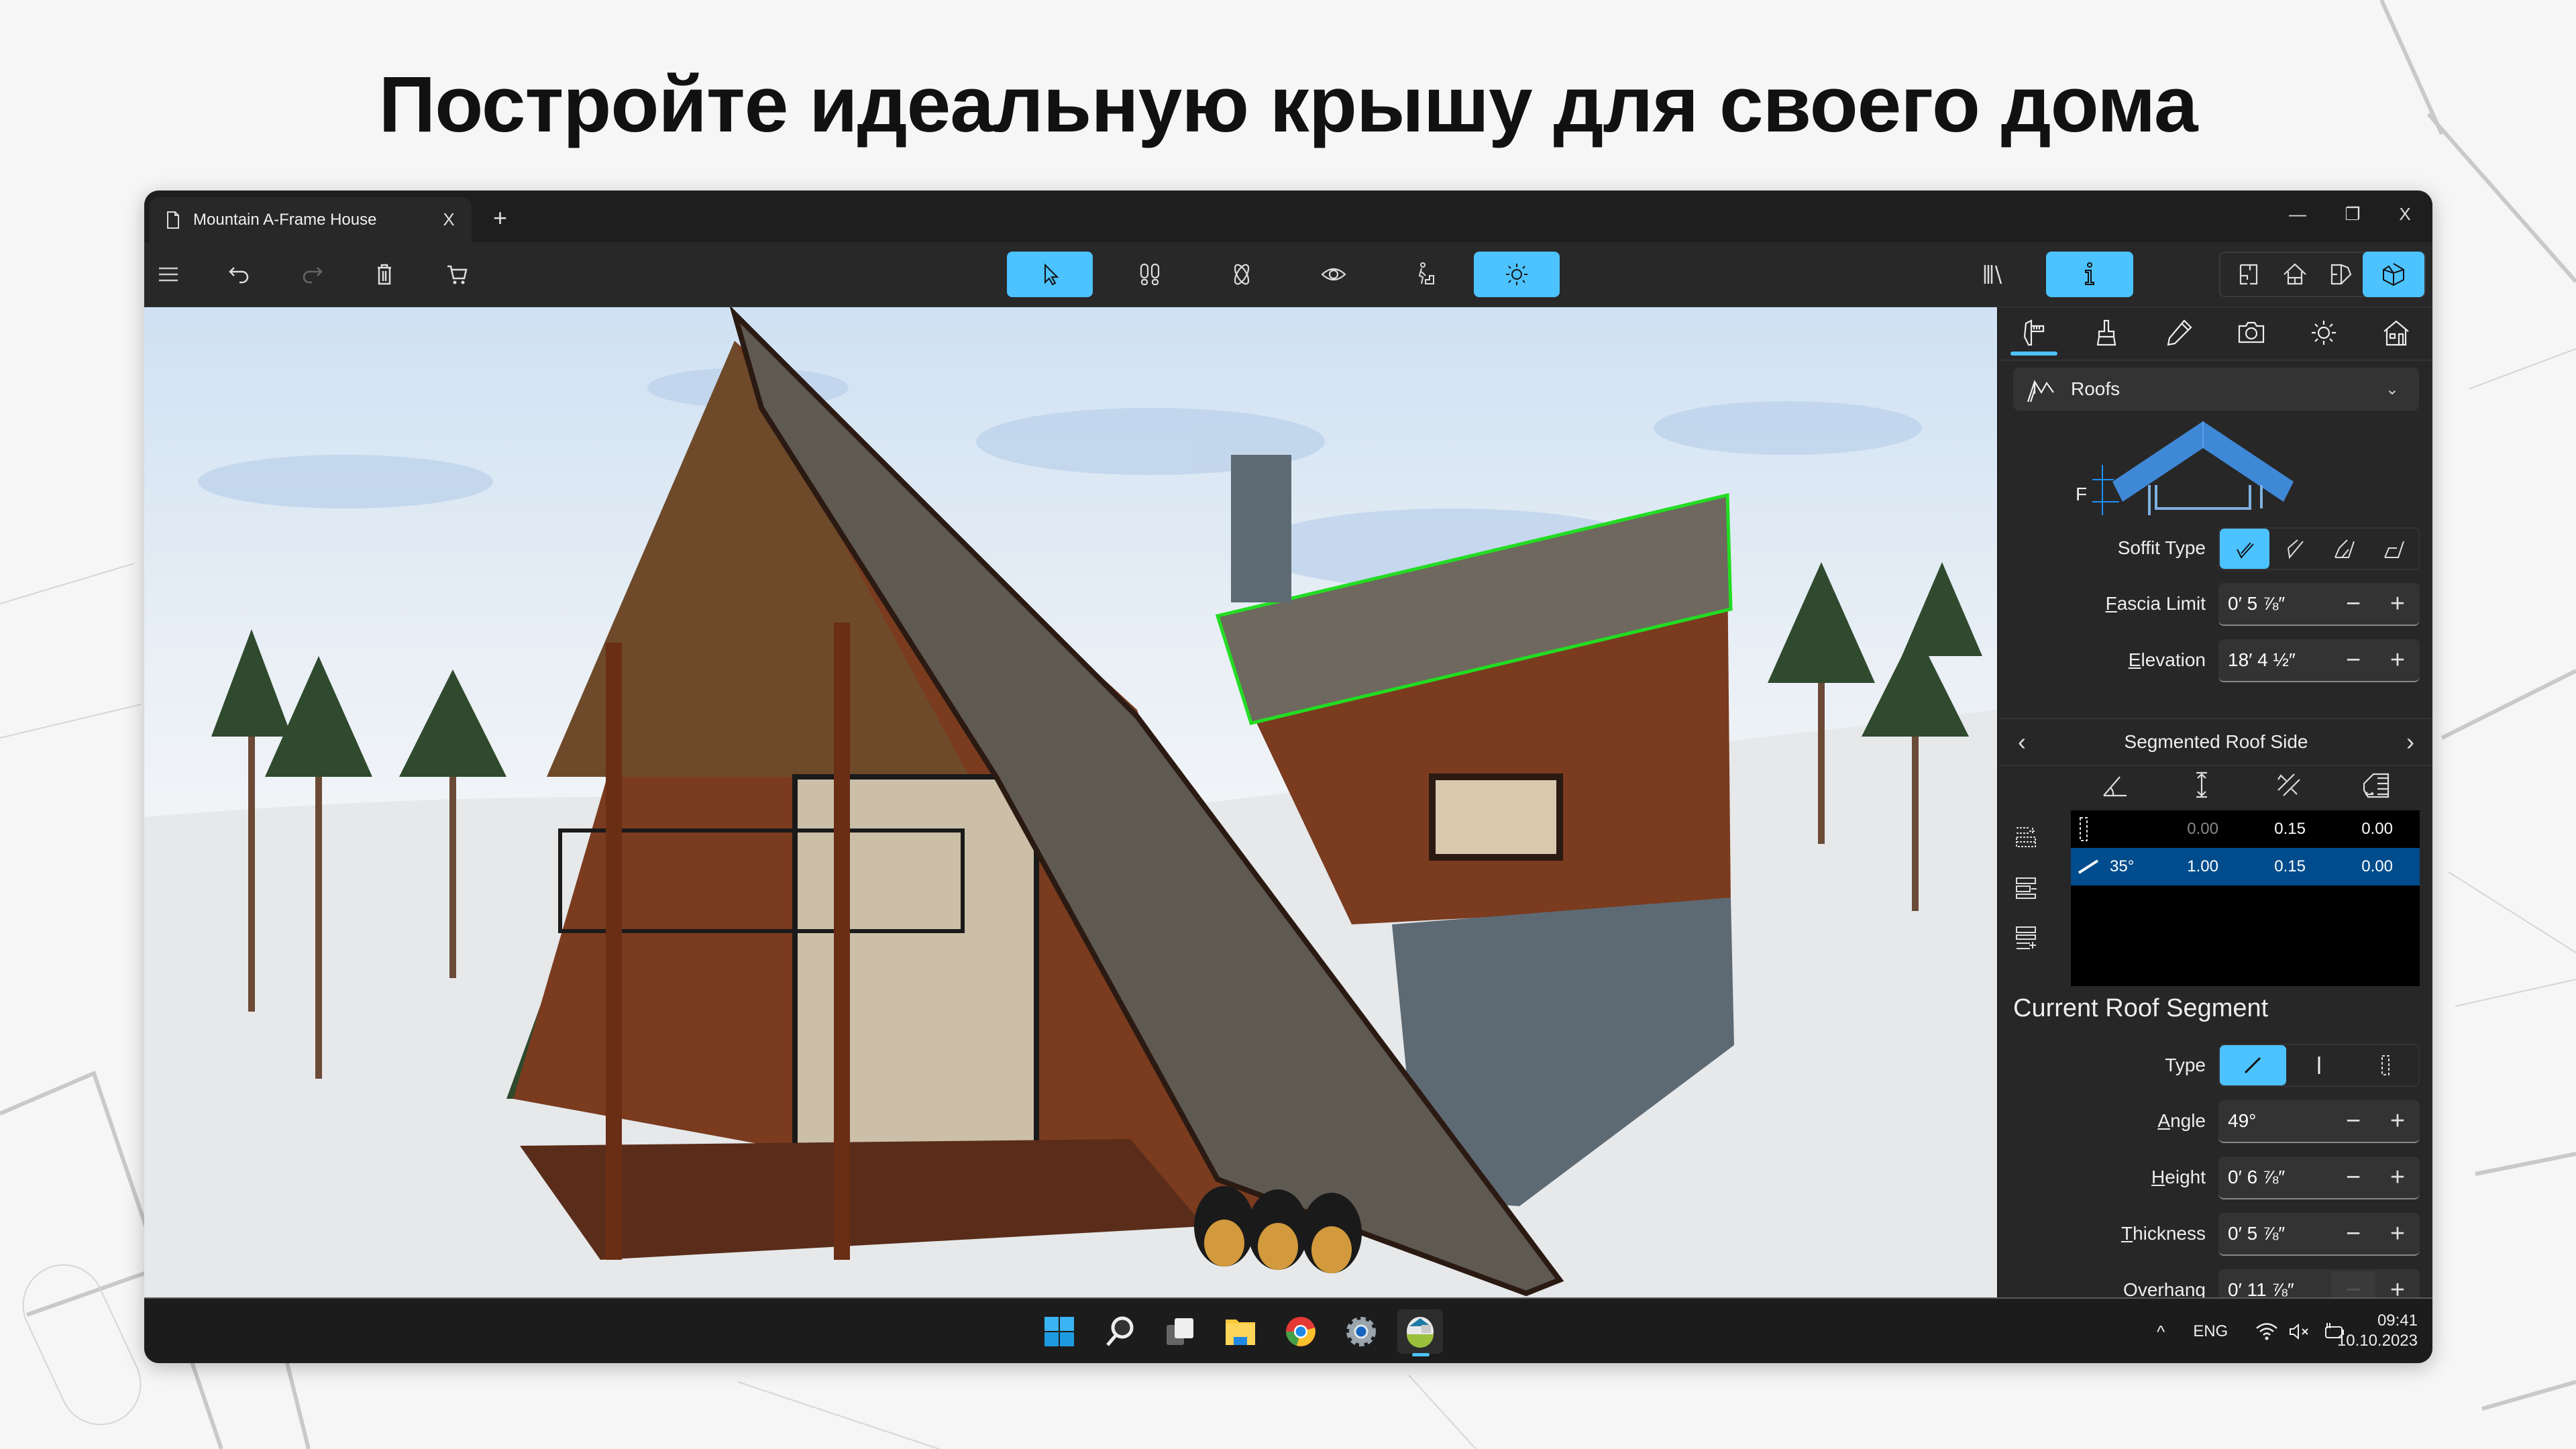 The height and width of the screenshot is (1449, 2576). What do you see at coordinates (2397, 1233) in the screenshot?
I see `thickness-increment: +` at bounding box center [2397, 1233].